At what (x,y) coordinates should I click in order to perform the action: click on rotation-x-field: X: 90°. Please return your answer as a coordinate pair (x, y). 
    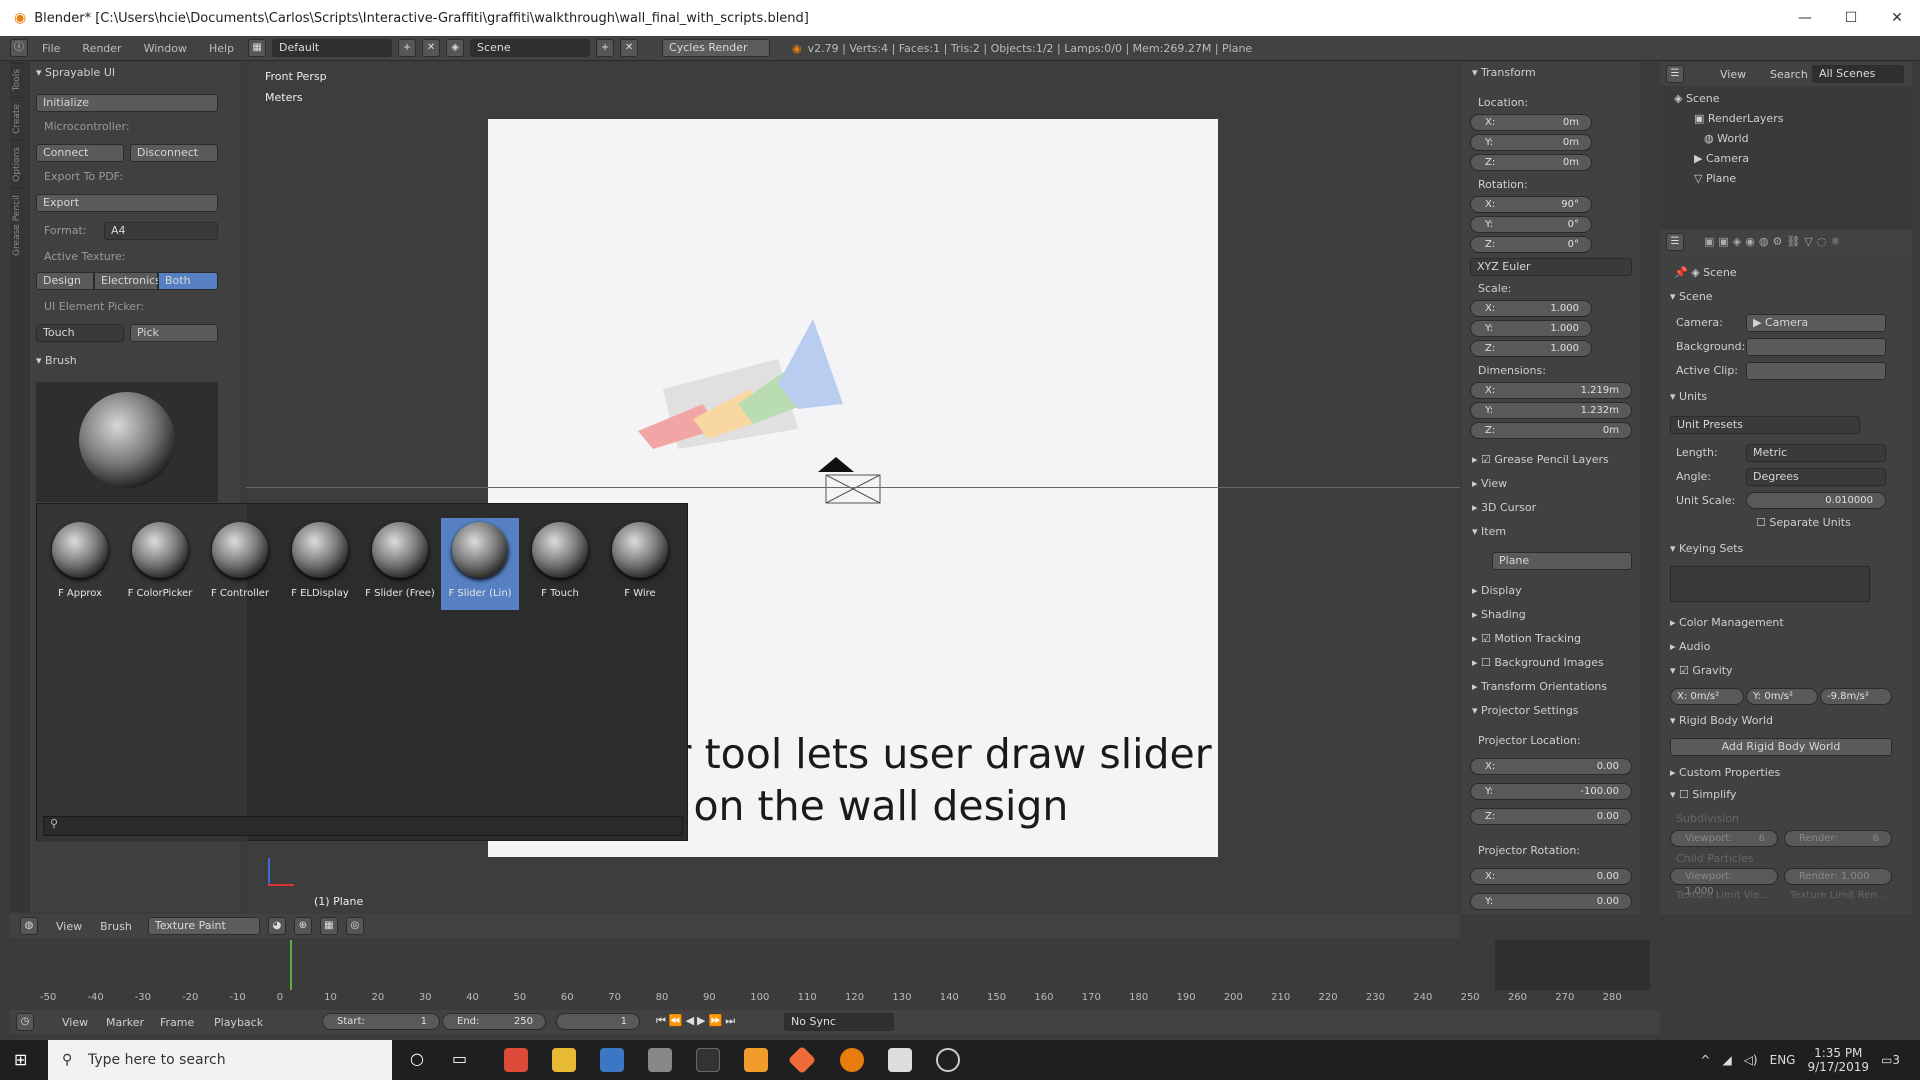
    Looking at the image, I should click on (1531, 204).